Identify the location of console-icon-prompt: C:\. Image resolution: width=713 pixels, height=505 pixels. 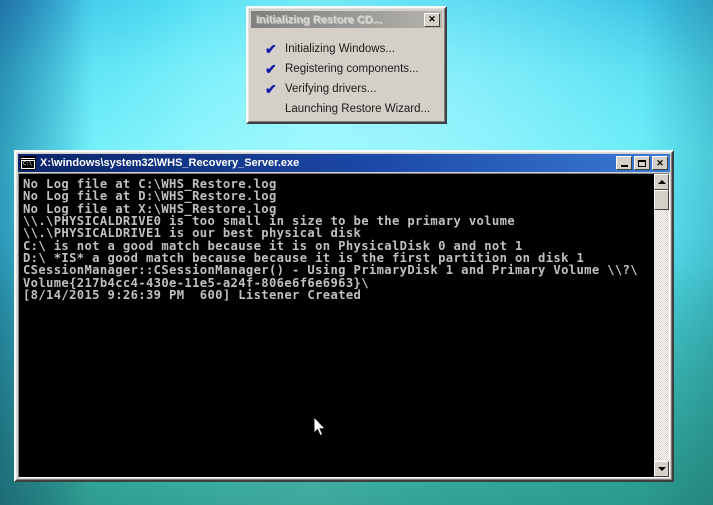
(28, 164).